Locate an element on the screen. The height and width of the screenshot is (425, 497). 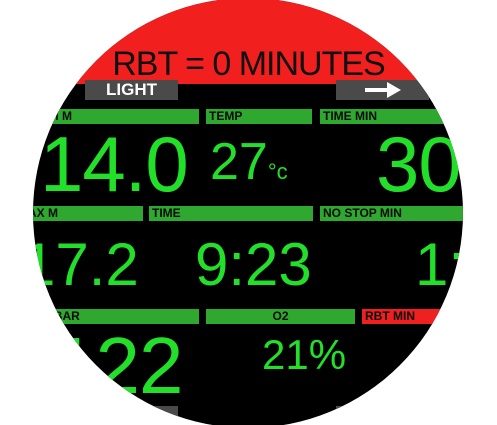
previous-button is located at coordinates (382, 415).